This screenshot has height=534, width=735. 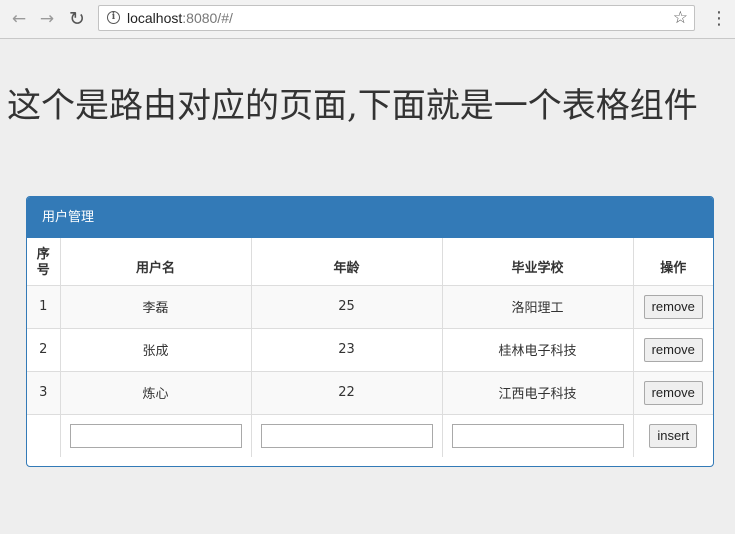 What do you see at coordinates (77, 19) in the screenshot?
I see `reload-icon: ↻` at bounding box center [77, 19].